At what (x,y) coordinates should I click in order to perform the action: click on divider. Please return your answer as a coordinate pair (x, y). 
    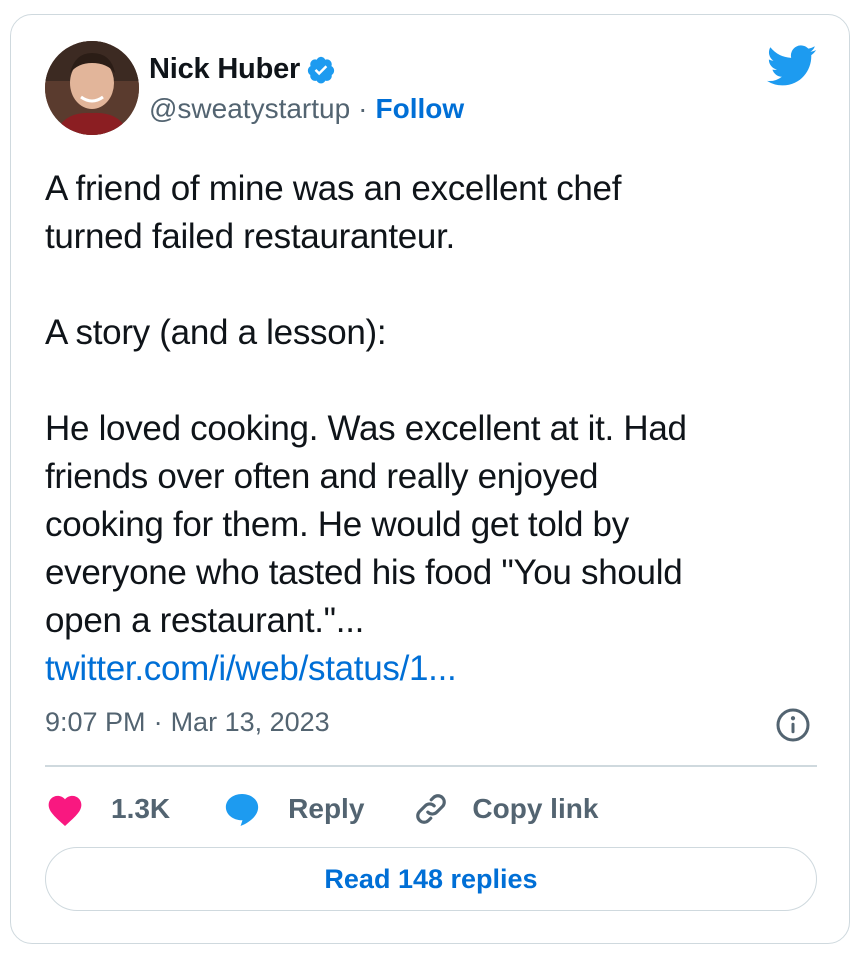
    Looking at the image, I should click on (431, 766).